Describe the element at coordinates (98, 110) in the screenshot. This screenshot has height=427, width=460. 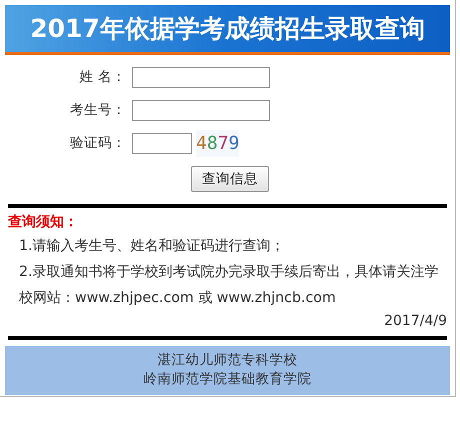
I see `field-label: 考生号：` at that location.